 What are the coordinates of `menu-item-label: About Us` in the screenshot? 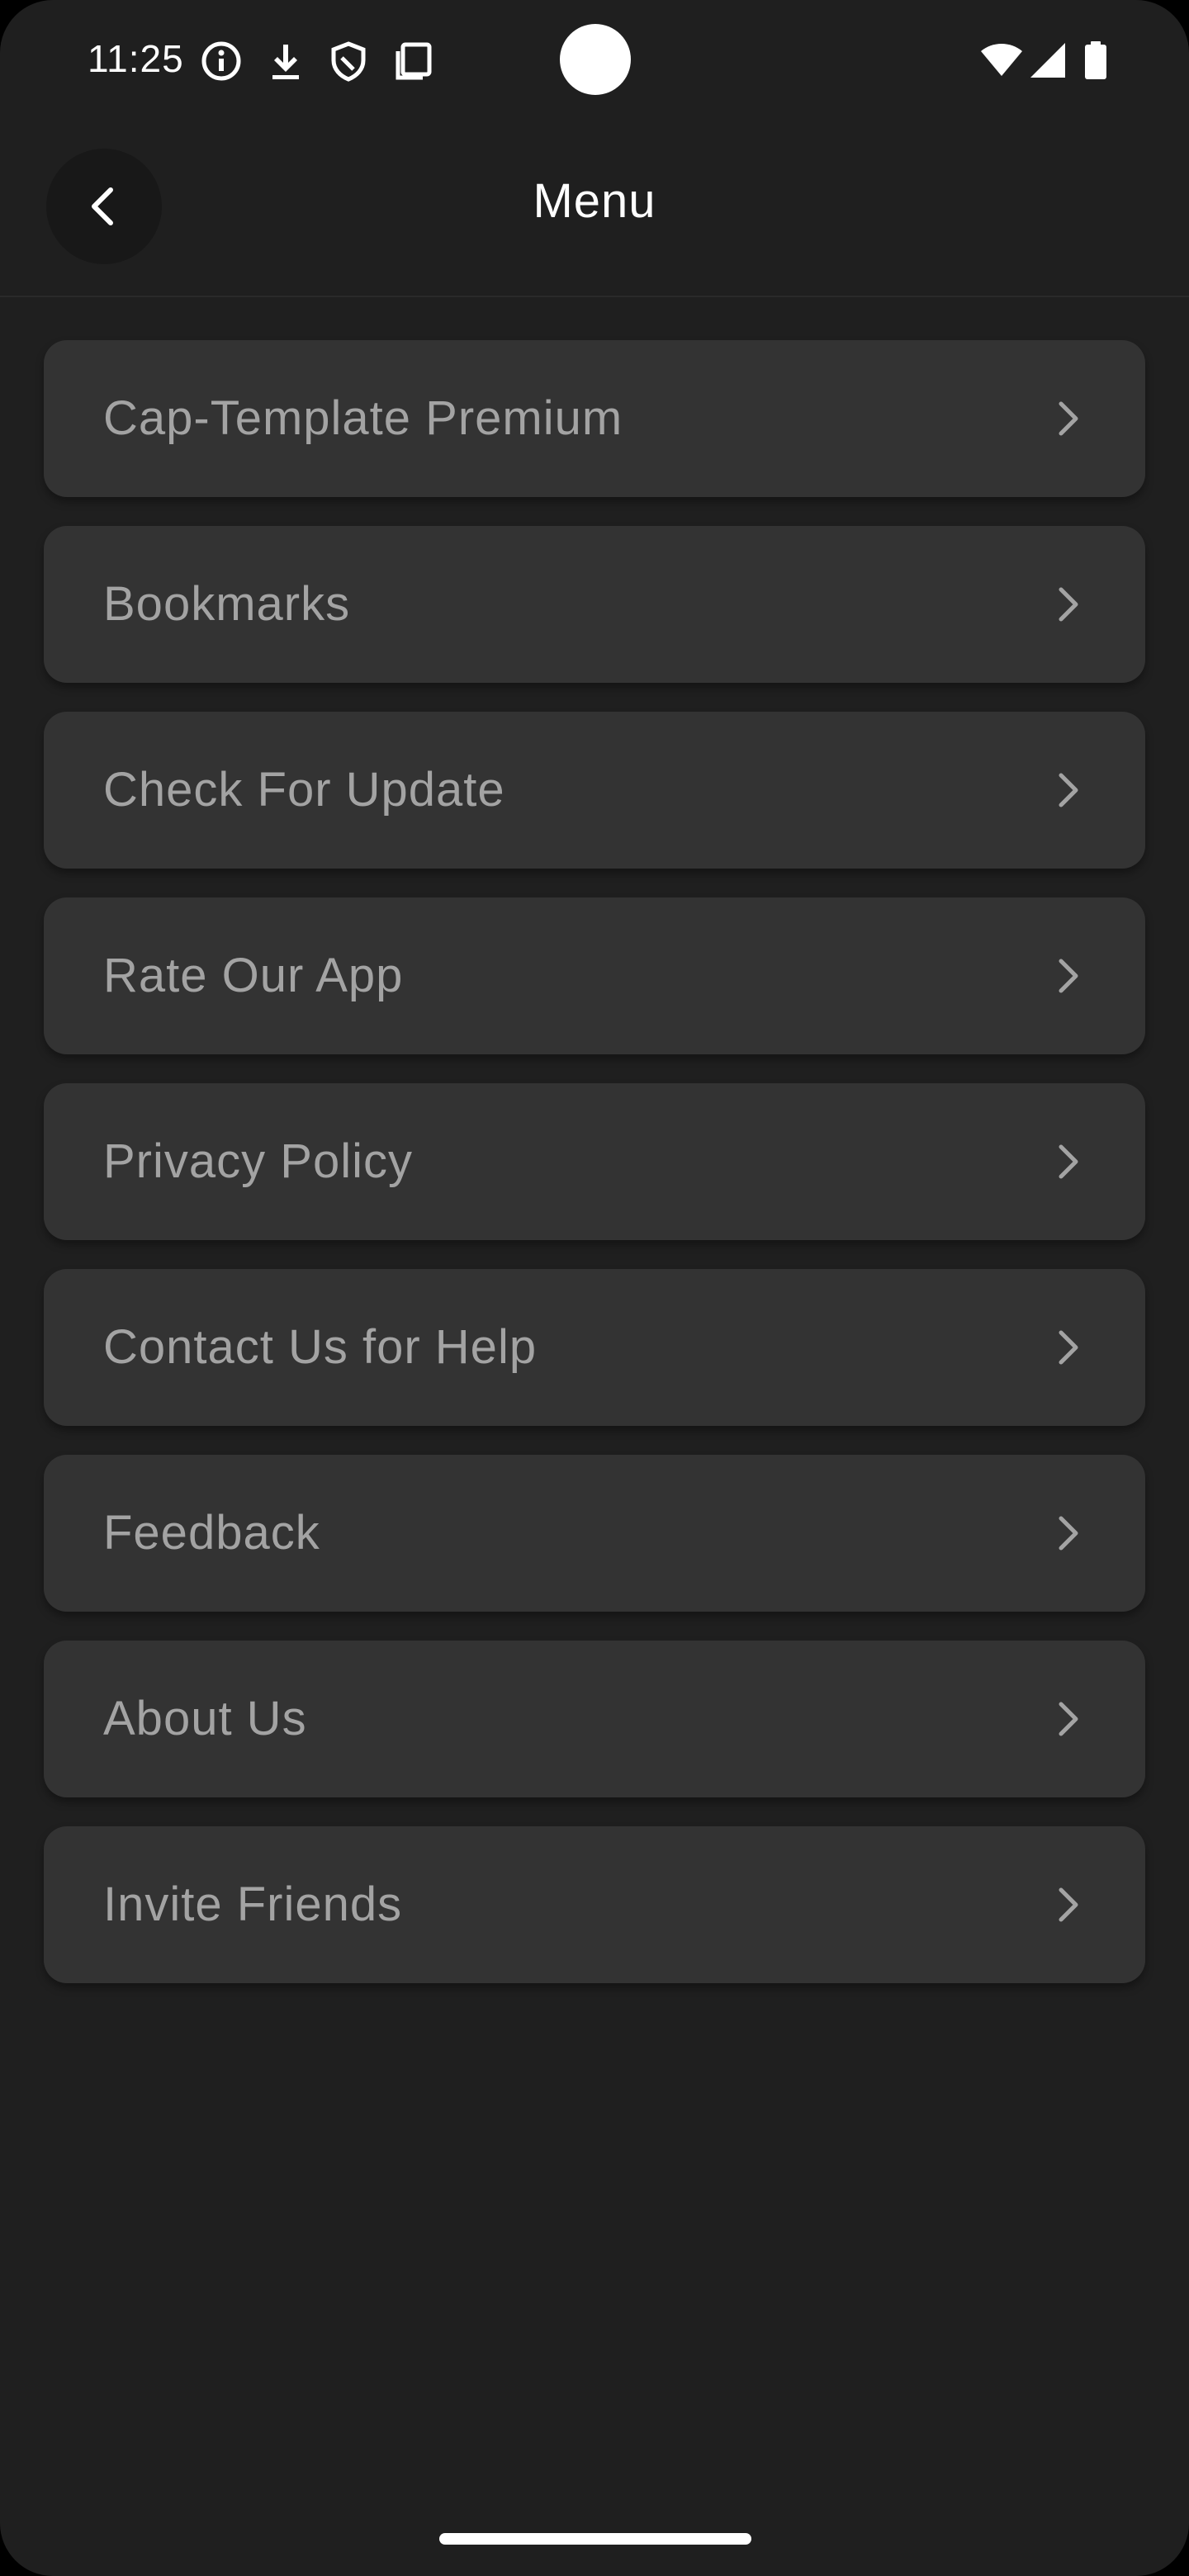 It's located at (205, 1718).